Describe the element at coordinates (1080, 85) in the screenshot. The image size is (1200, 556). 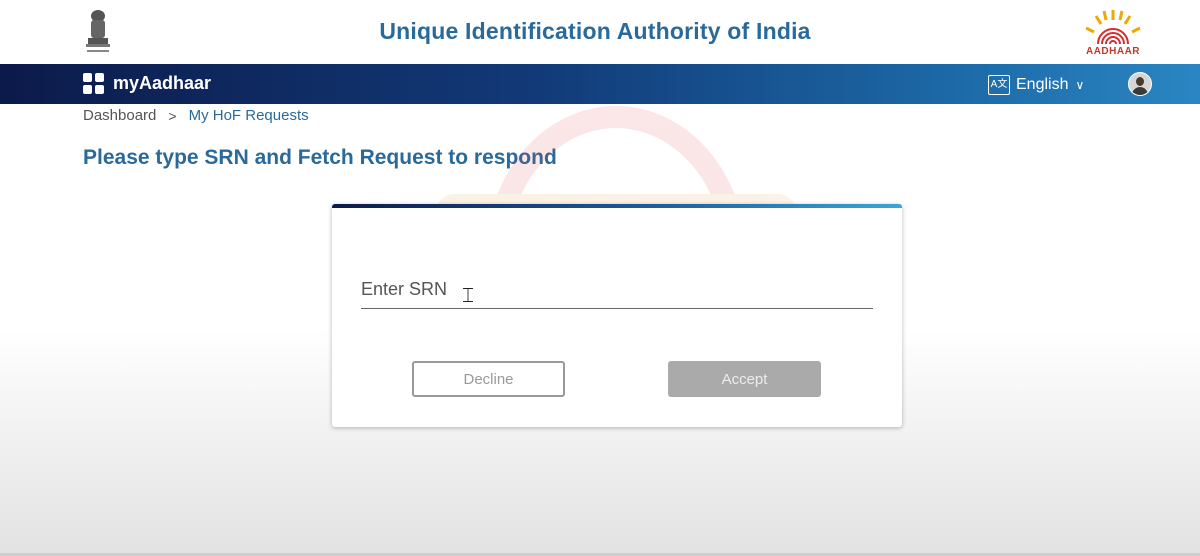
I see `chevron-down-icon: ∨` at that location.